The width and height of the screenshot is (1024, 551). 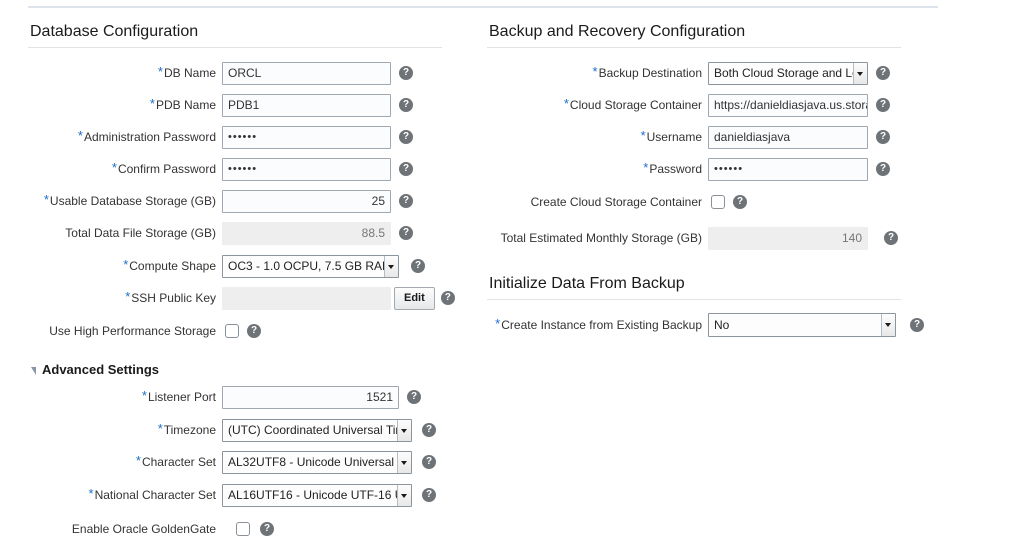 What do you see at coordinates (671, 136) in the screenshot?
I see `username-label: *Username` at bounding box center [671, 136].